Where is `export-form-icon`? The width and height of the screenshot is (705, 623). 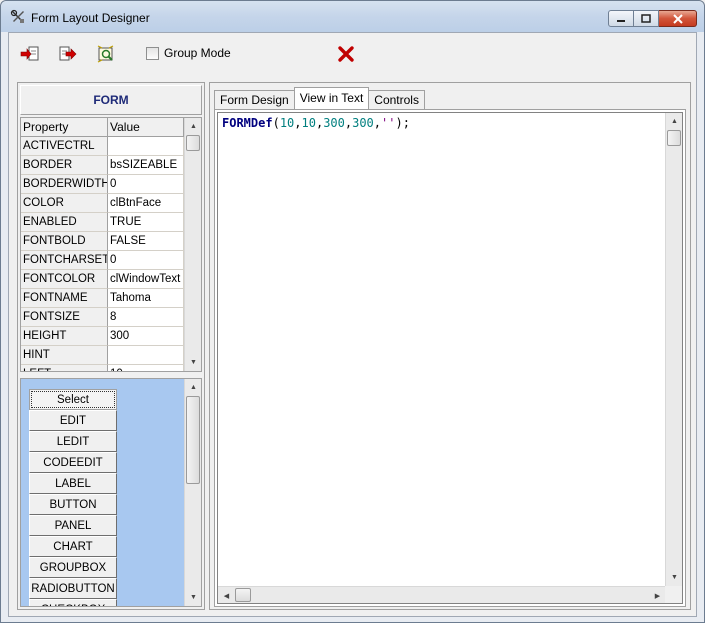
export-form-icon is located at coordinates (68, 53).